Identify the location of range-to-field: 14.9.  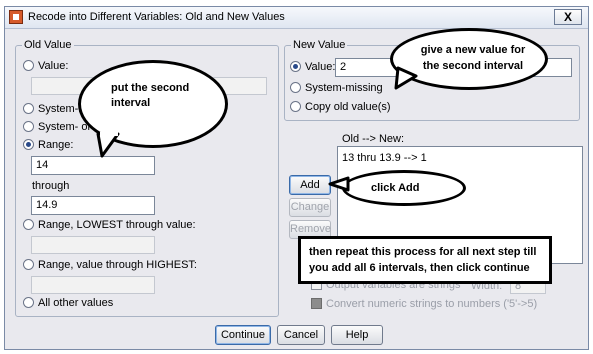
(93, 205).